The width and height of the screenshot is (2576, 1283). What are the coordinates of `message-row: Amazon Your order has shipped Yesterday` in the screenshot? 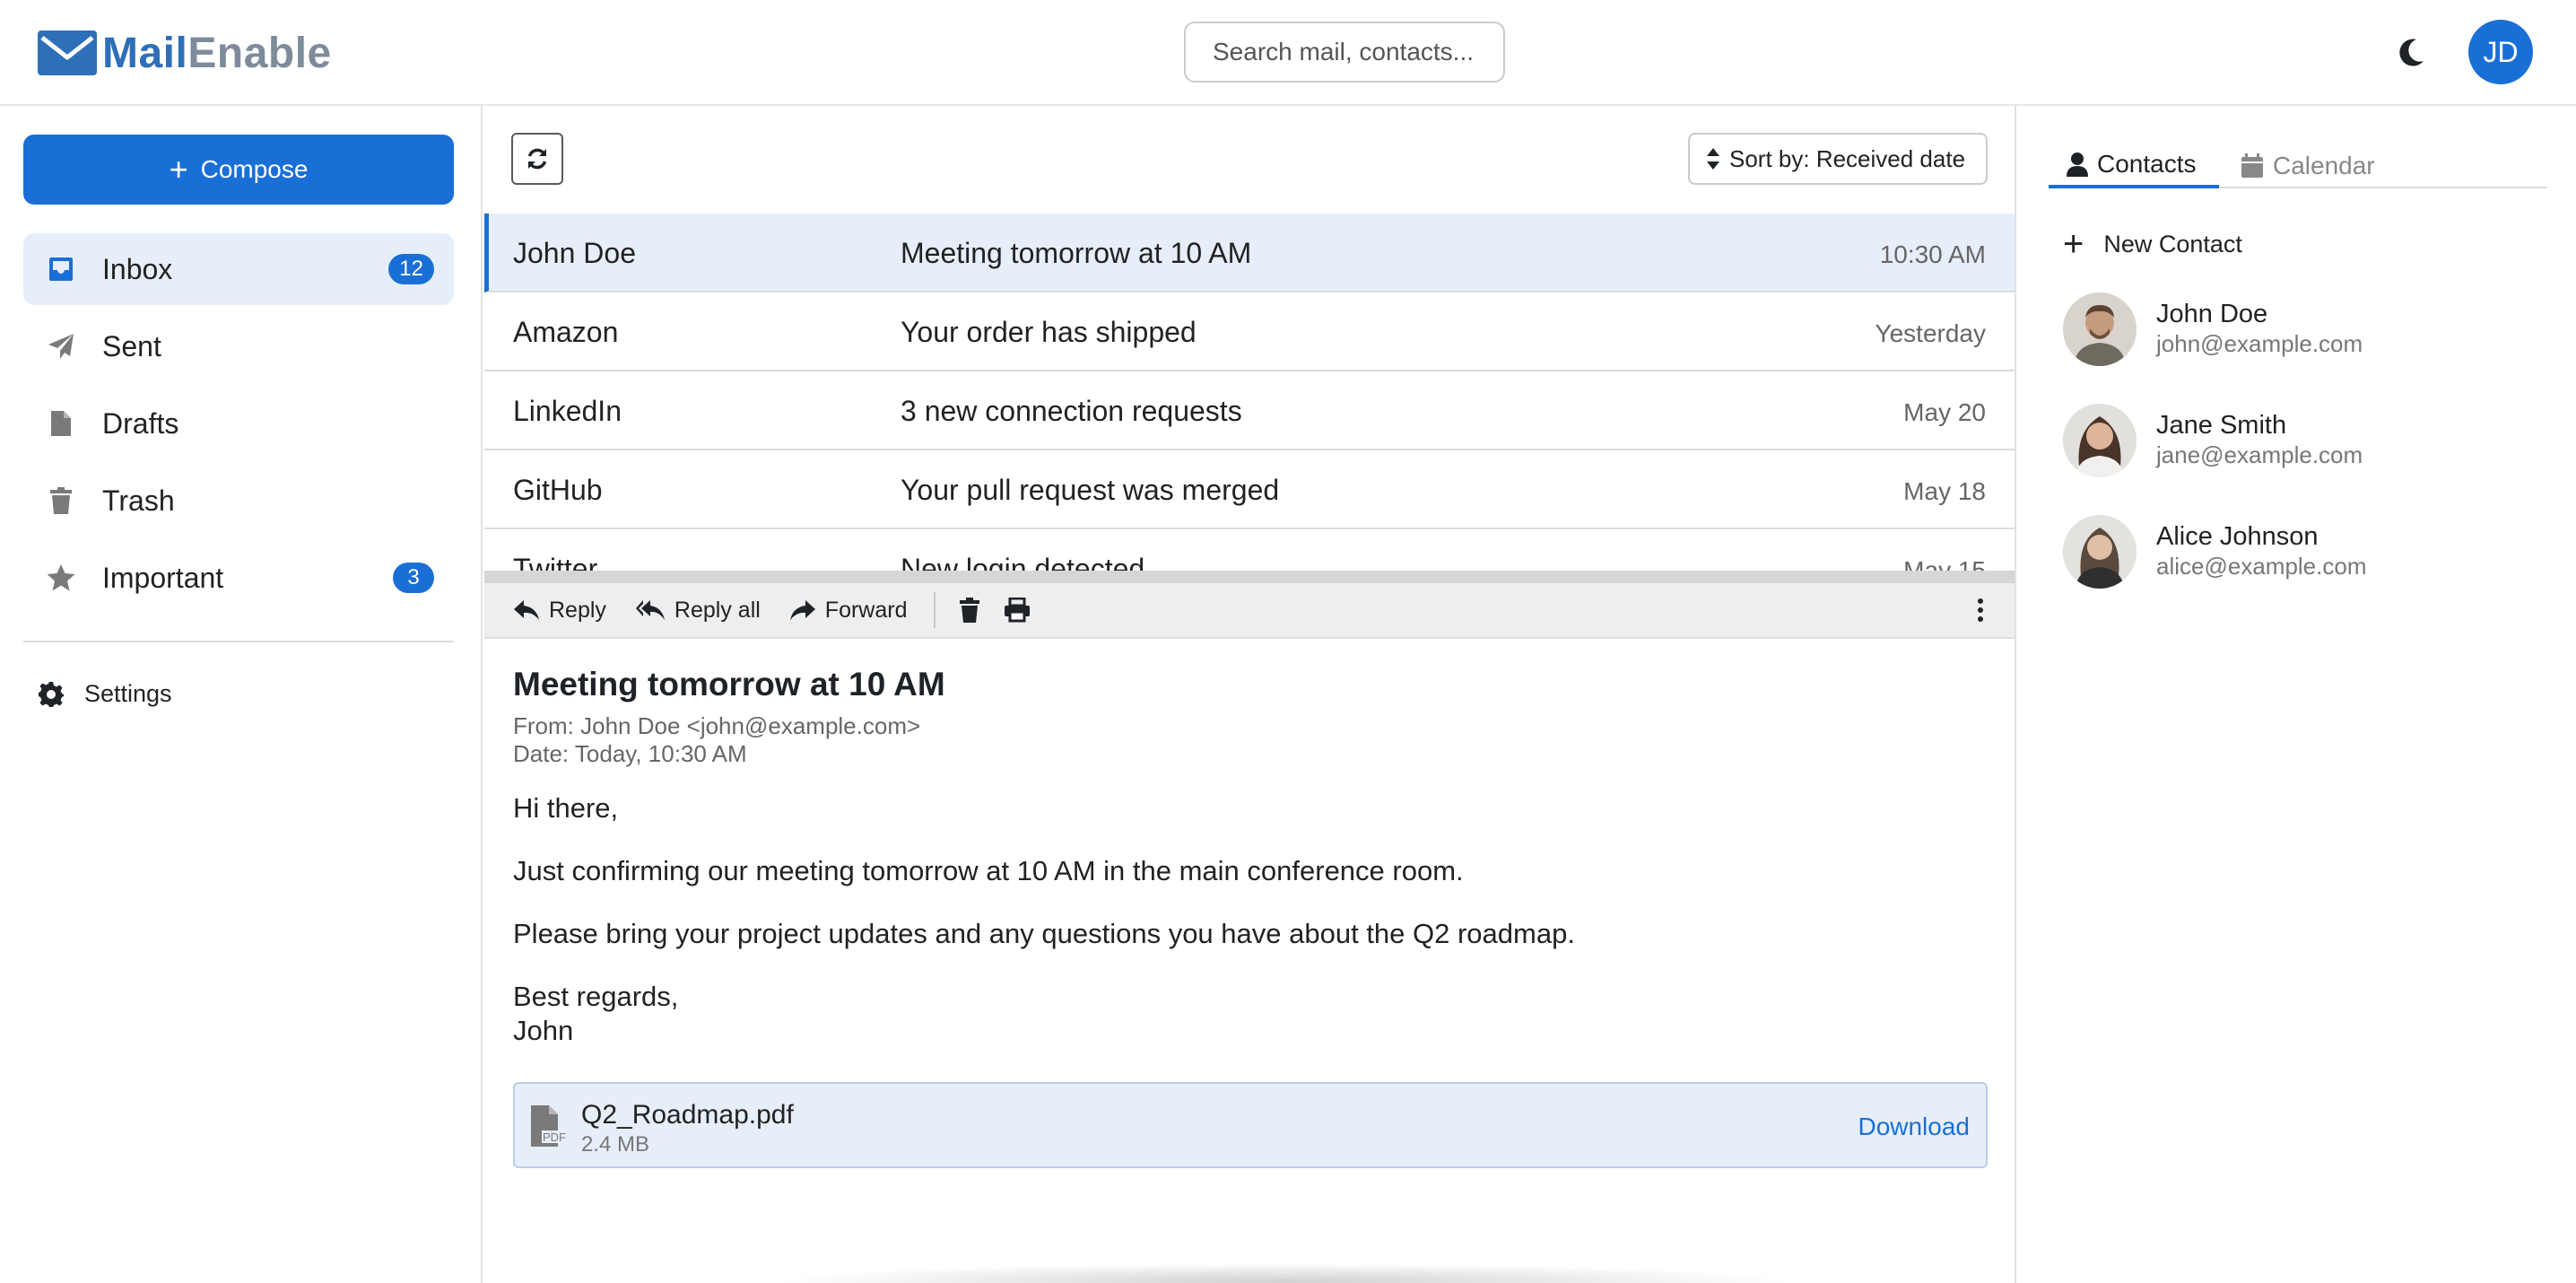 It's located at (1249, 331).